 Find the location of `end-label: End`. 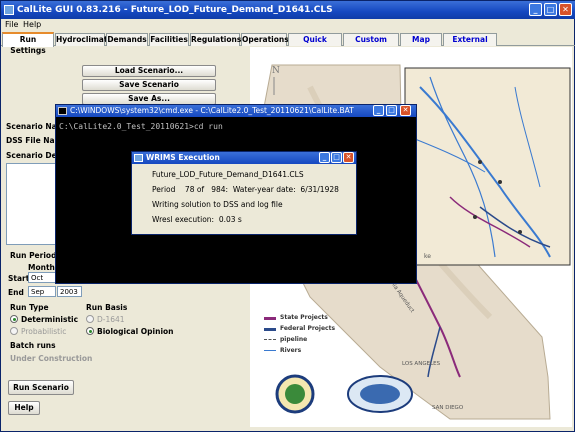

end-label: End is located at coordinates (16, 292).